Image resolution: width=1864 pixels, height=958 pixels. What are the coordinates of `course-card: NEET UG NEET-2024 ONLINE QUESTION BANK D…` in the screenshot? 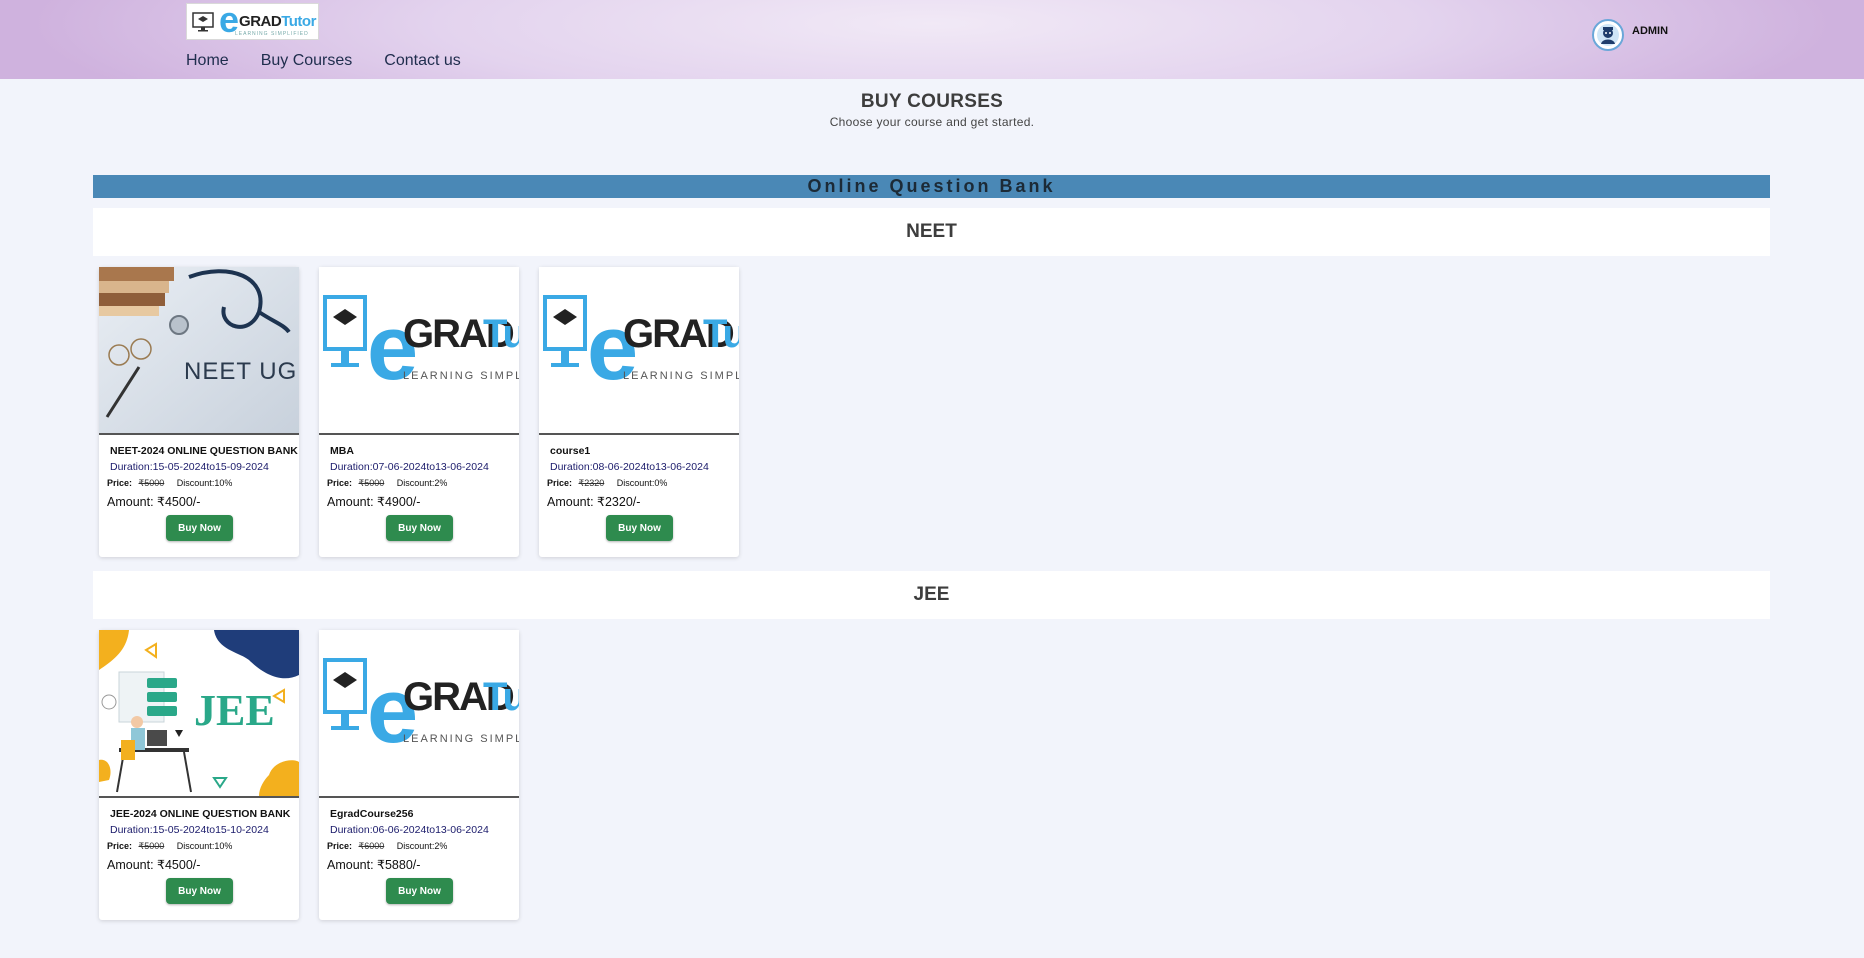 It's located at (199, 412).